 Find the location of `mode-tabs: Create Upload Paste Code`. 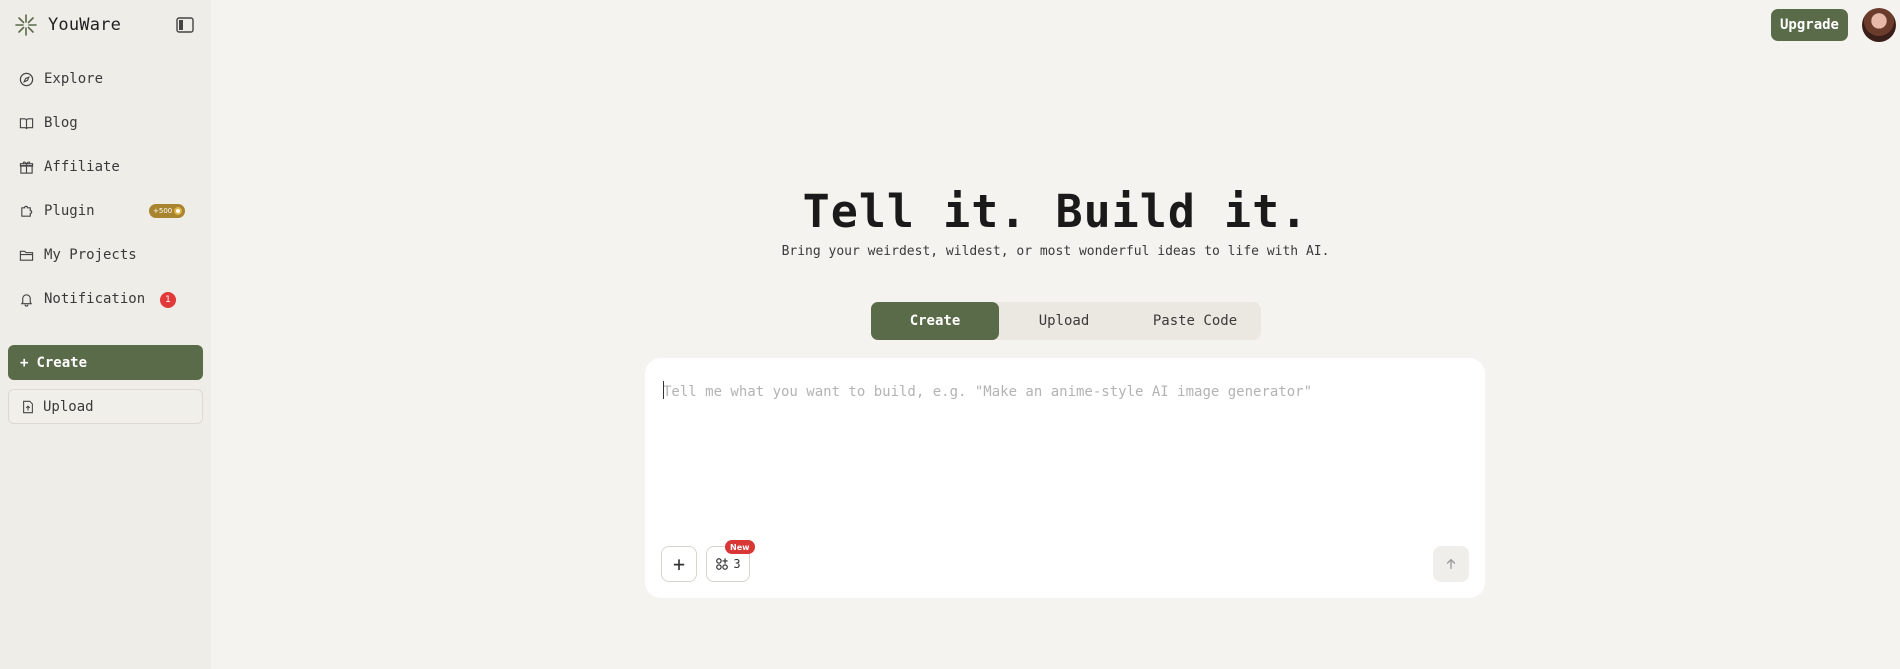

mode-tabs: Create Upload Paste Code is located at coordinates (1066, 321).